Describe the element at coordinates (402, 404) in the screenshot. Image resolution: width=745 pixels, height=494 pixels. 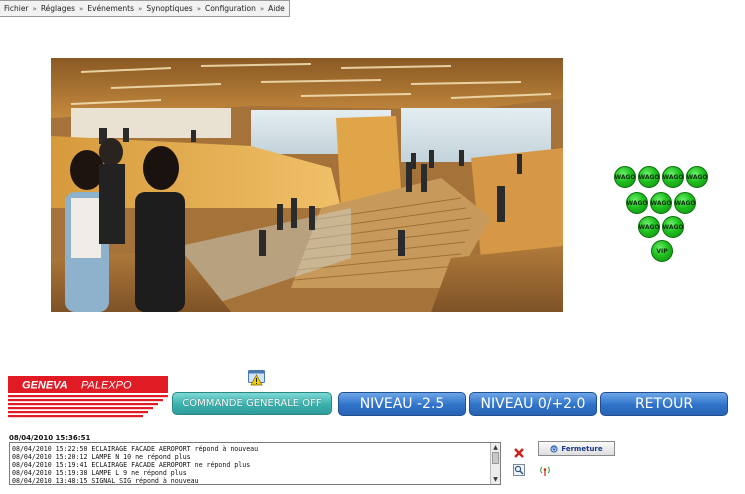
I see `niveau-minus-2-5-button: NIVEAU -2.5` at that location.